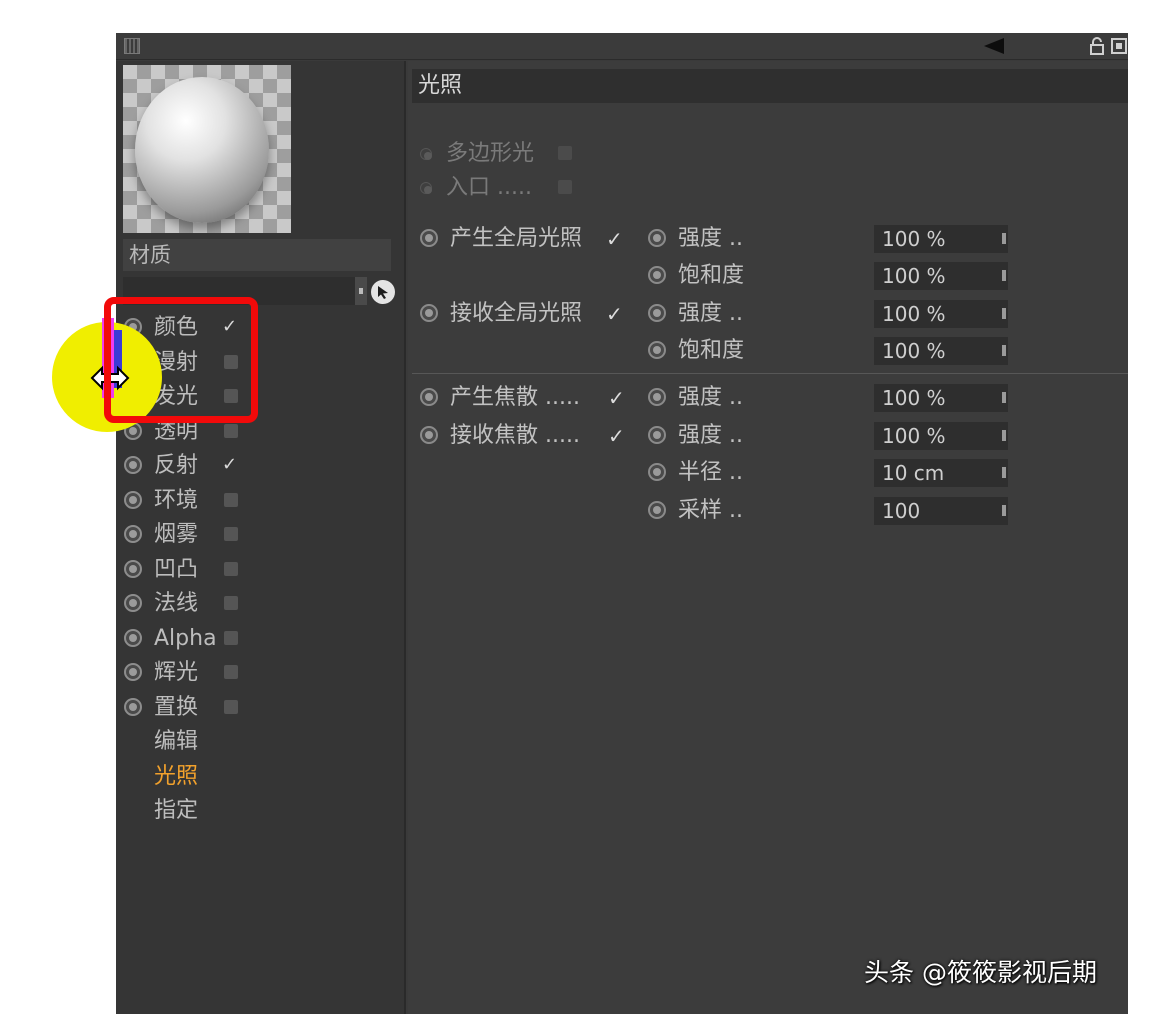 This screenshot has height=1014, width=1166. What do you see at coordinates (616, 436) in the screenshot?
I see `receive-caustics-check: ✓` at bounding box center [616, 436].